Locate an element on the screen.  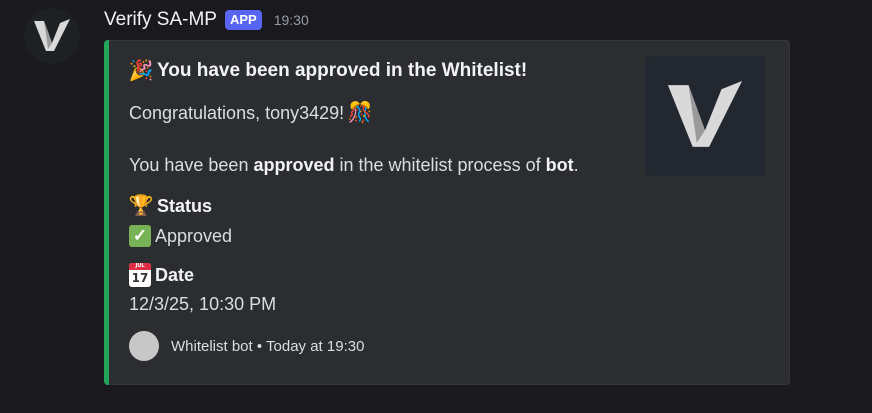
field-value-text: 12/3/25, 10:30 PM is located at coordinates (203, 304).